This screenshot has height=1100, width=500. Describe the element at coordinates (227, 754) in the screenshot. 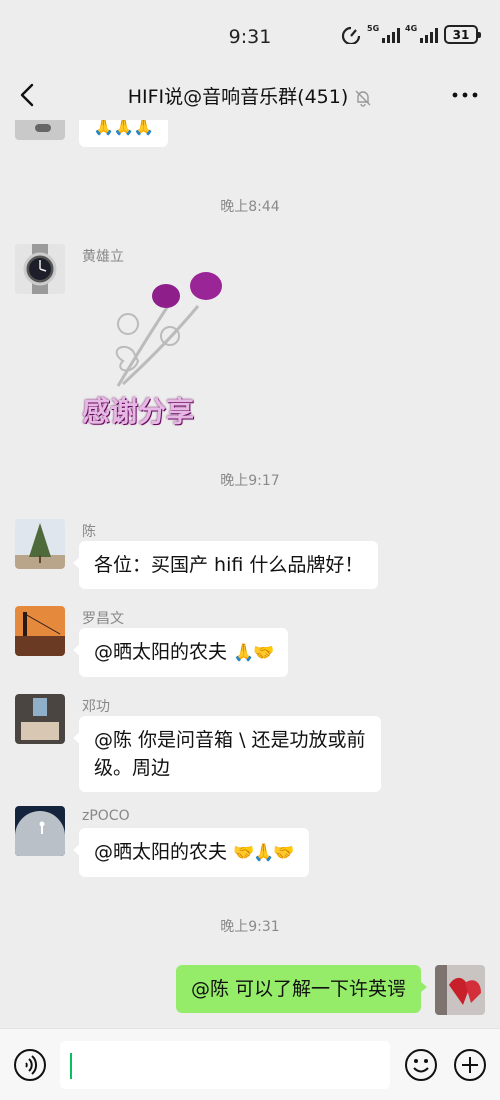

I see `message-bubble: @陈 你是问音箱 \ 还是功放或前 级。周边` at that location.